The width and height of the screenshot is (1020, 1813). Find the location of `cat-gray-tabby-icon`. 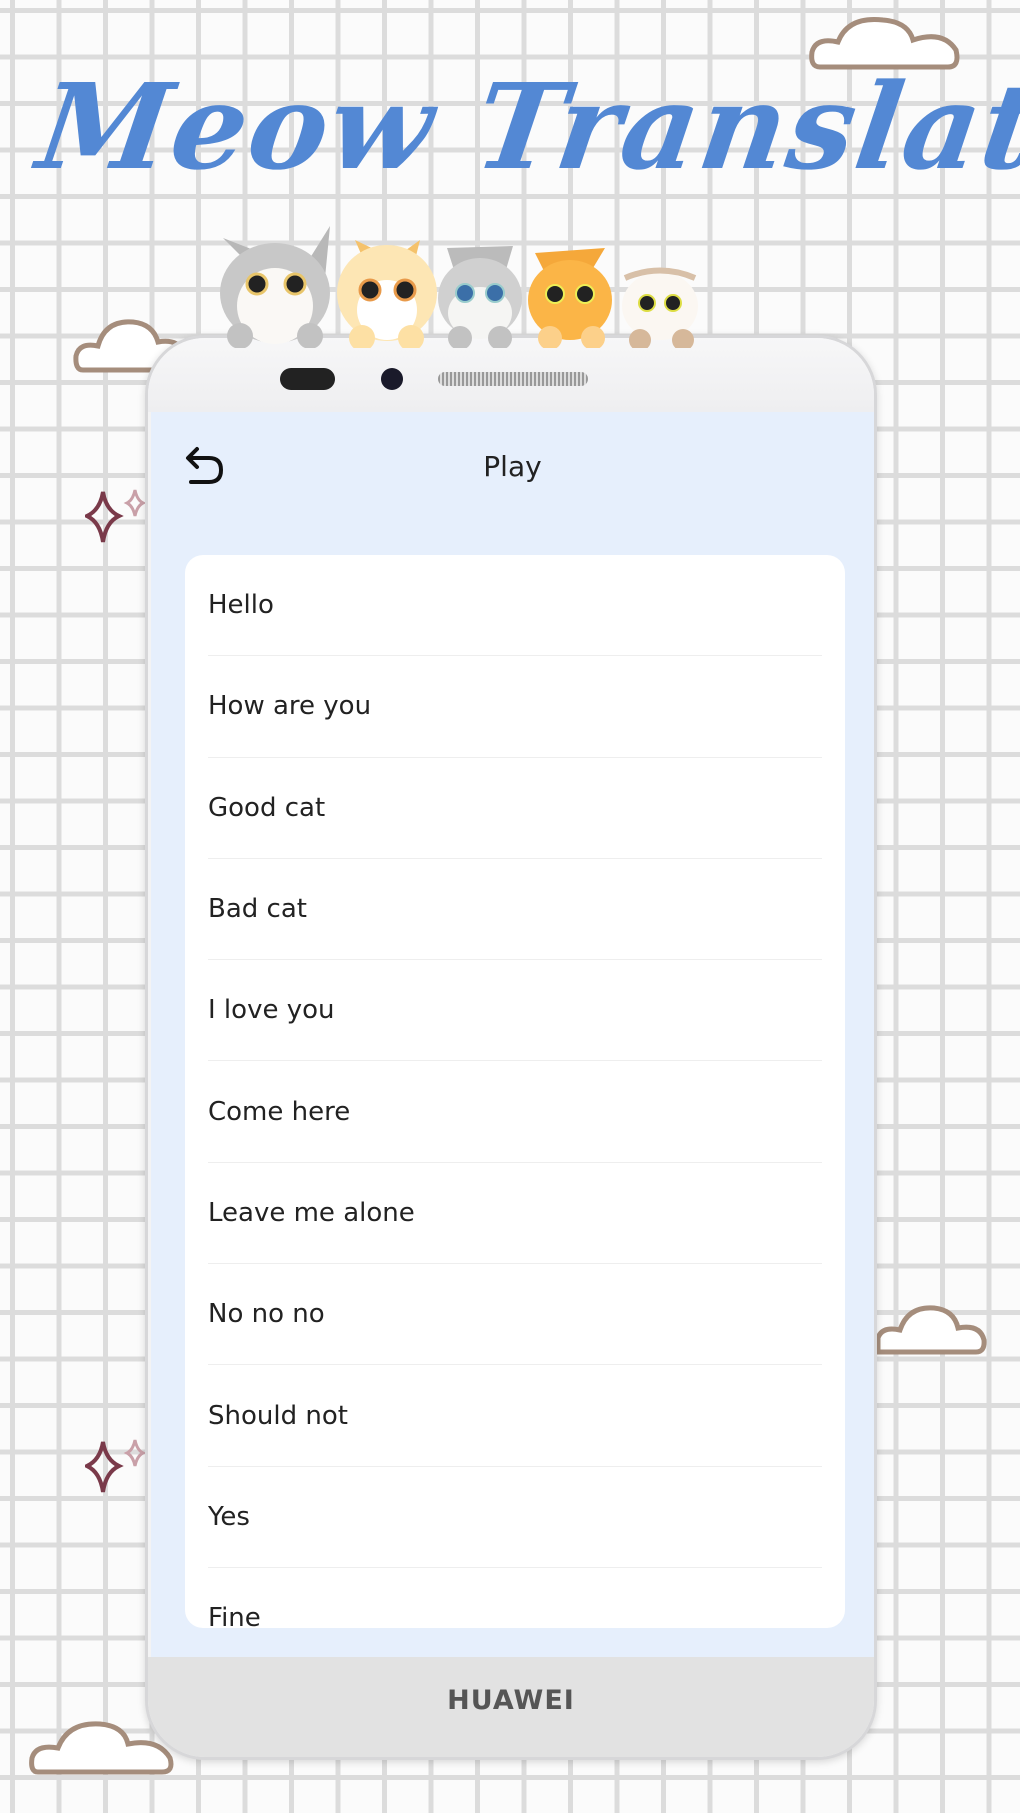

cat-gray-tabby-icon is located at coordinates (275, 287).